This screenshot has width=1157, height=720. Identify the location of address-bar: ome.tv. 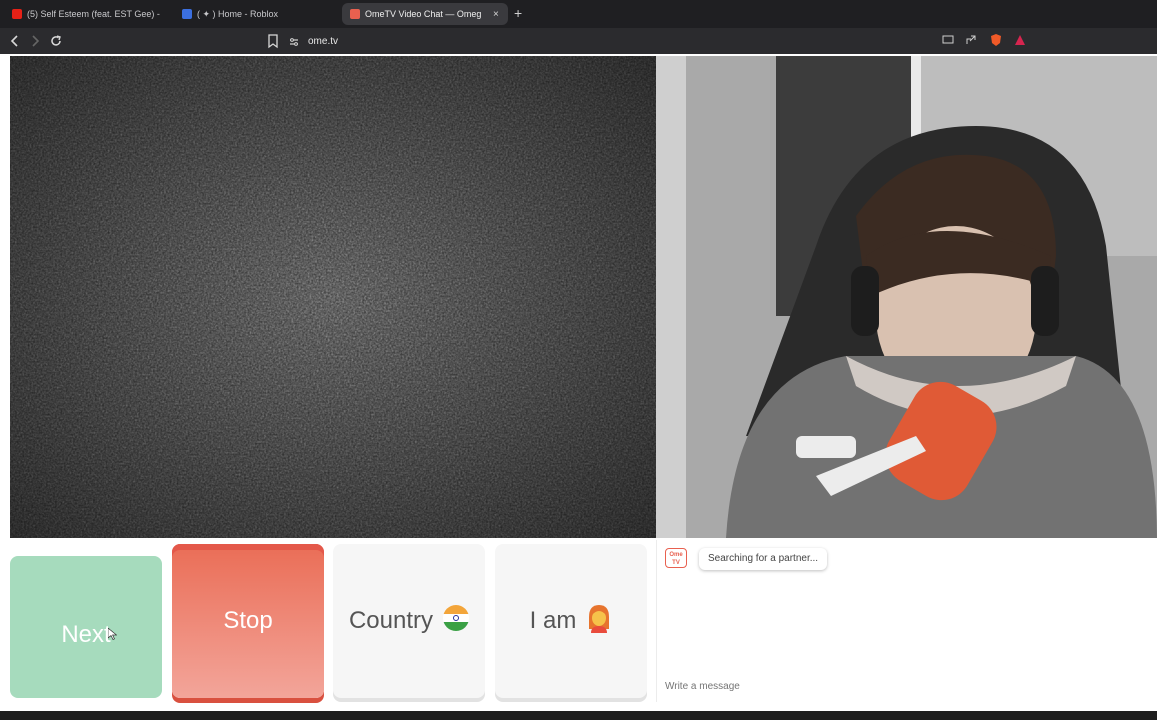
(658, 41).